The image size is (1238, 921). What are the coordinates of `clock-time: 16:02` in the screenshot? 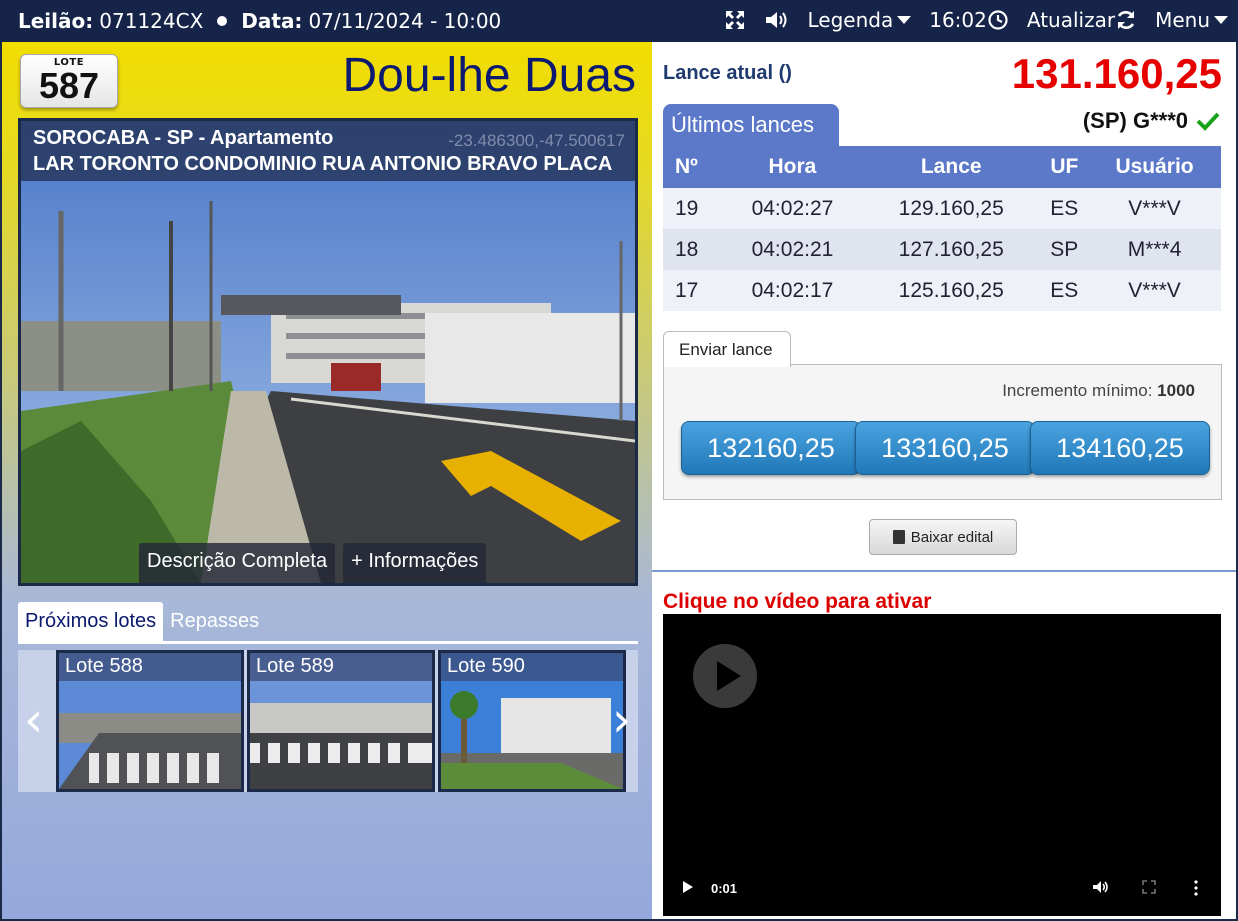 It's located at (958, 20).